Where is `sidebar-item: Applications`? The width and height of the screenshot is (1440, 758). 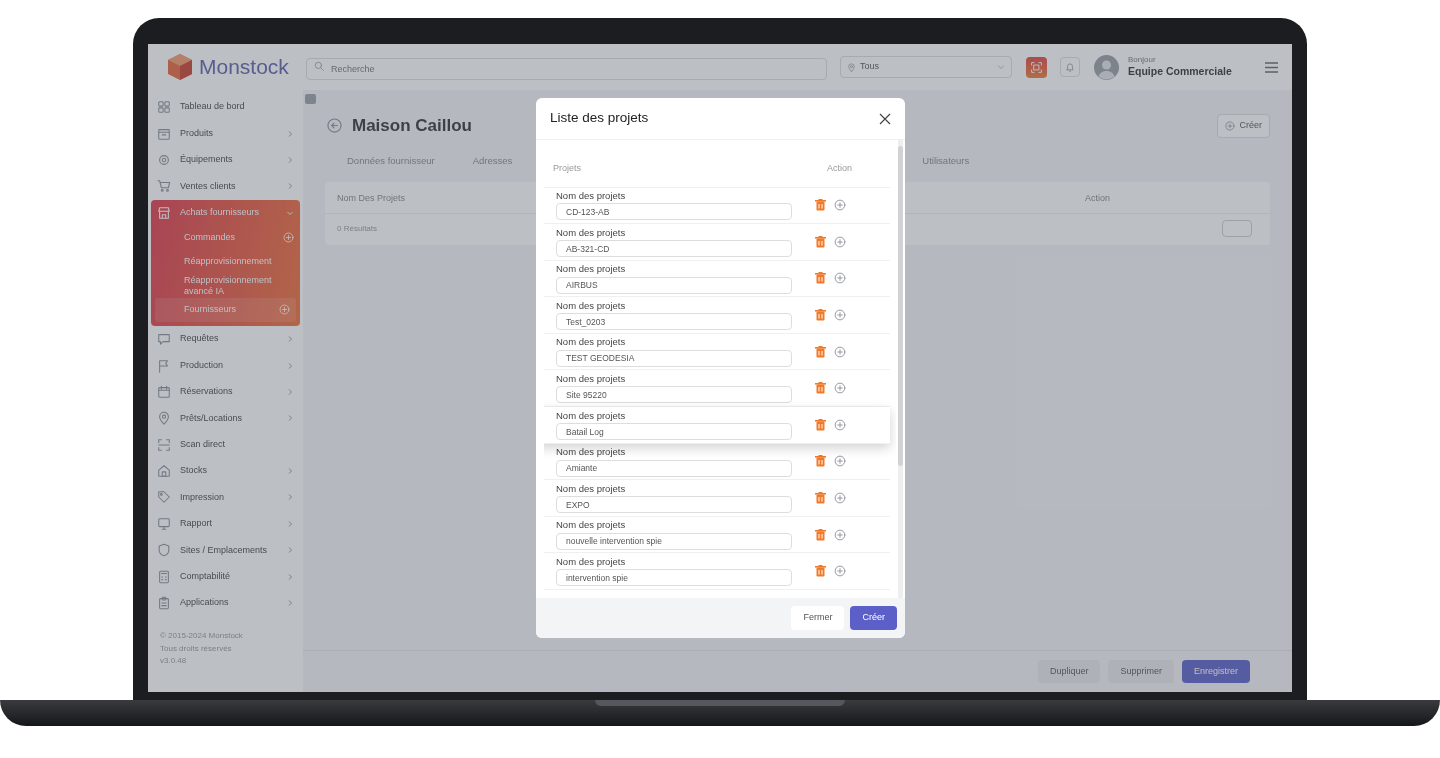 sidebar-item: Applications is located at coordinates (225, 603).